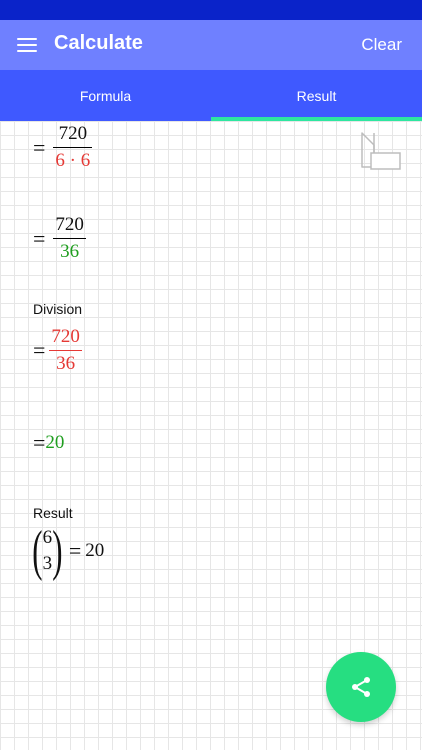 This screenshot has width=422, height=750. What do you see at coordinates (73, 133) in the screenshot?
I see `step-1-numerator: 720` at bounding box center [73, 133].